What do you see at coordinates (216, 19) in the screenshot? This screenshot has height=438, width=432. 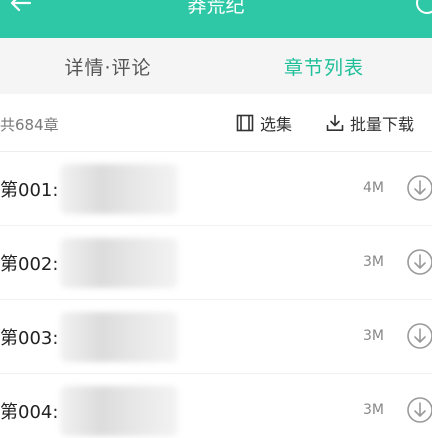 I see `top-bar: 莽荒纪` at bounding box center [216, 19].